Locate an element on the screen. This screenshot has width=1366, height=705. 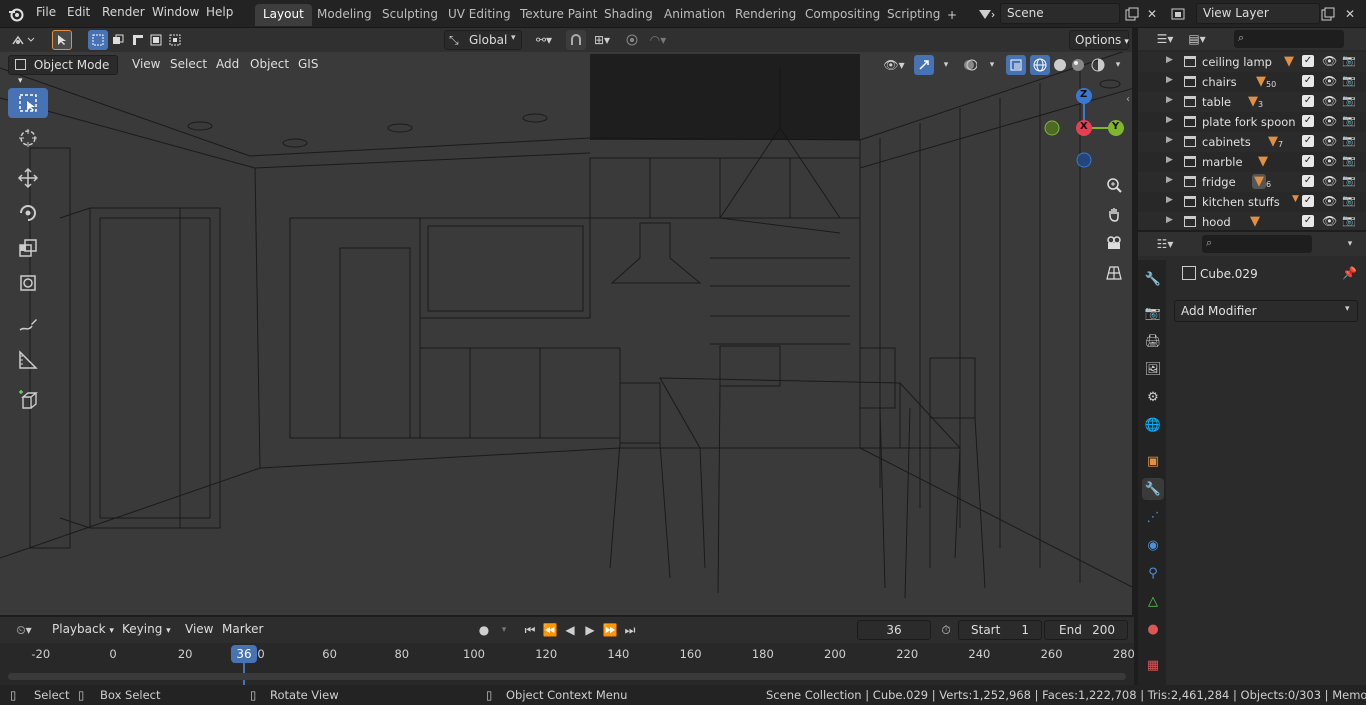
end-frame-field: End 200 is located at coordinates (1086, 630).